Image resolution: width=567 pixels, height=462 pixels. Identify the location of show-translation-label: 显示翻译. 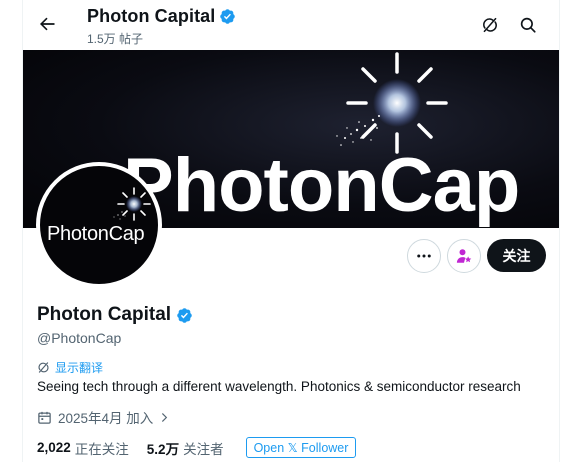
(79, 368).